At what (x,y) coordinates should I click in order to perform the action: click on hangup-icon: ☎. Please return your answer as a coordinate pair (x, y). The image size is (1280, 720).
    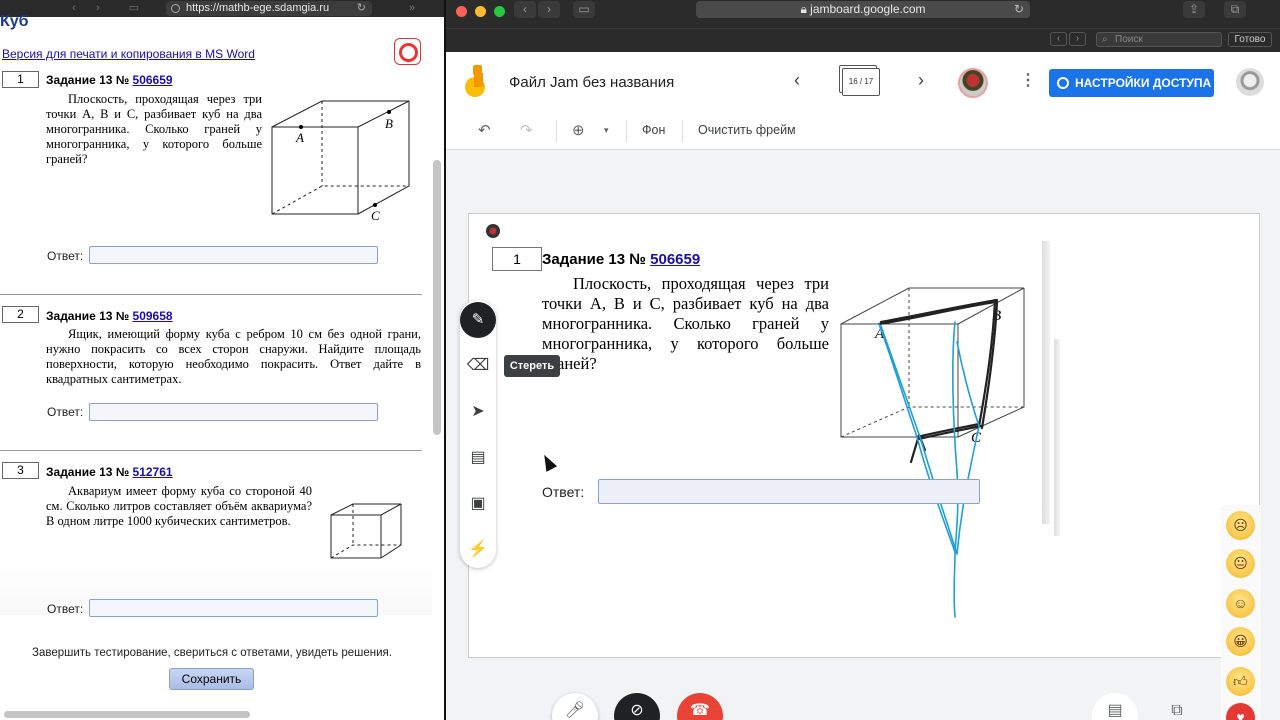
    Looking at the image, I should click on (700, 706).